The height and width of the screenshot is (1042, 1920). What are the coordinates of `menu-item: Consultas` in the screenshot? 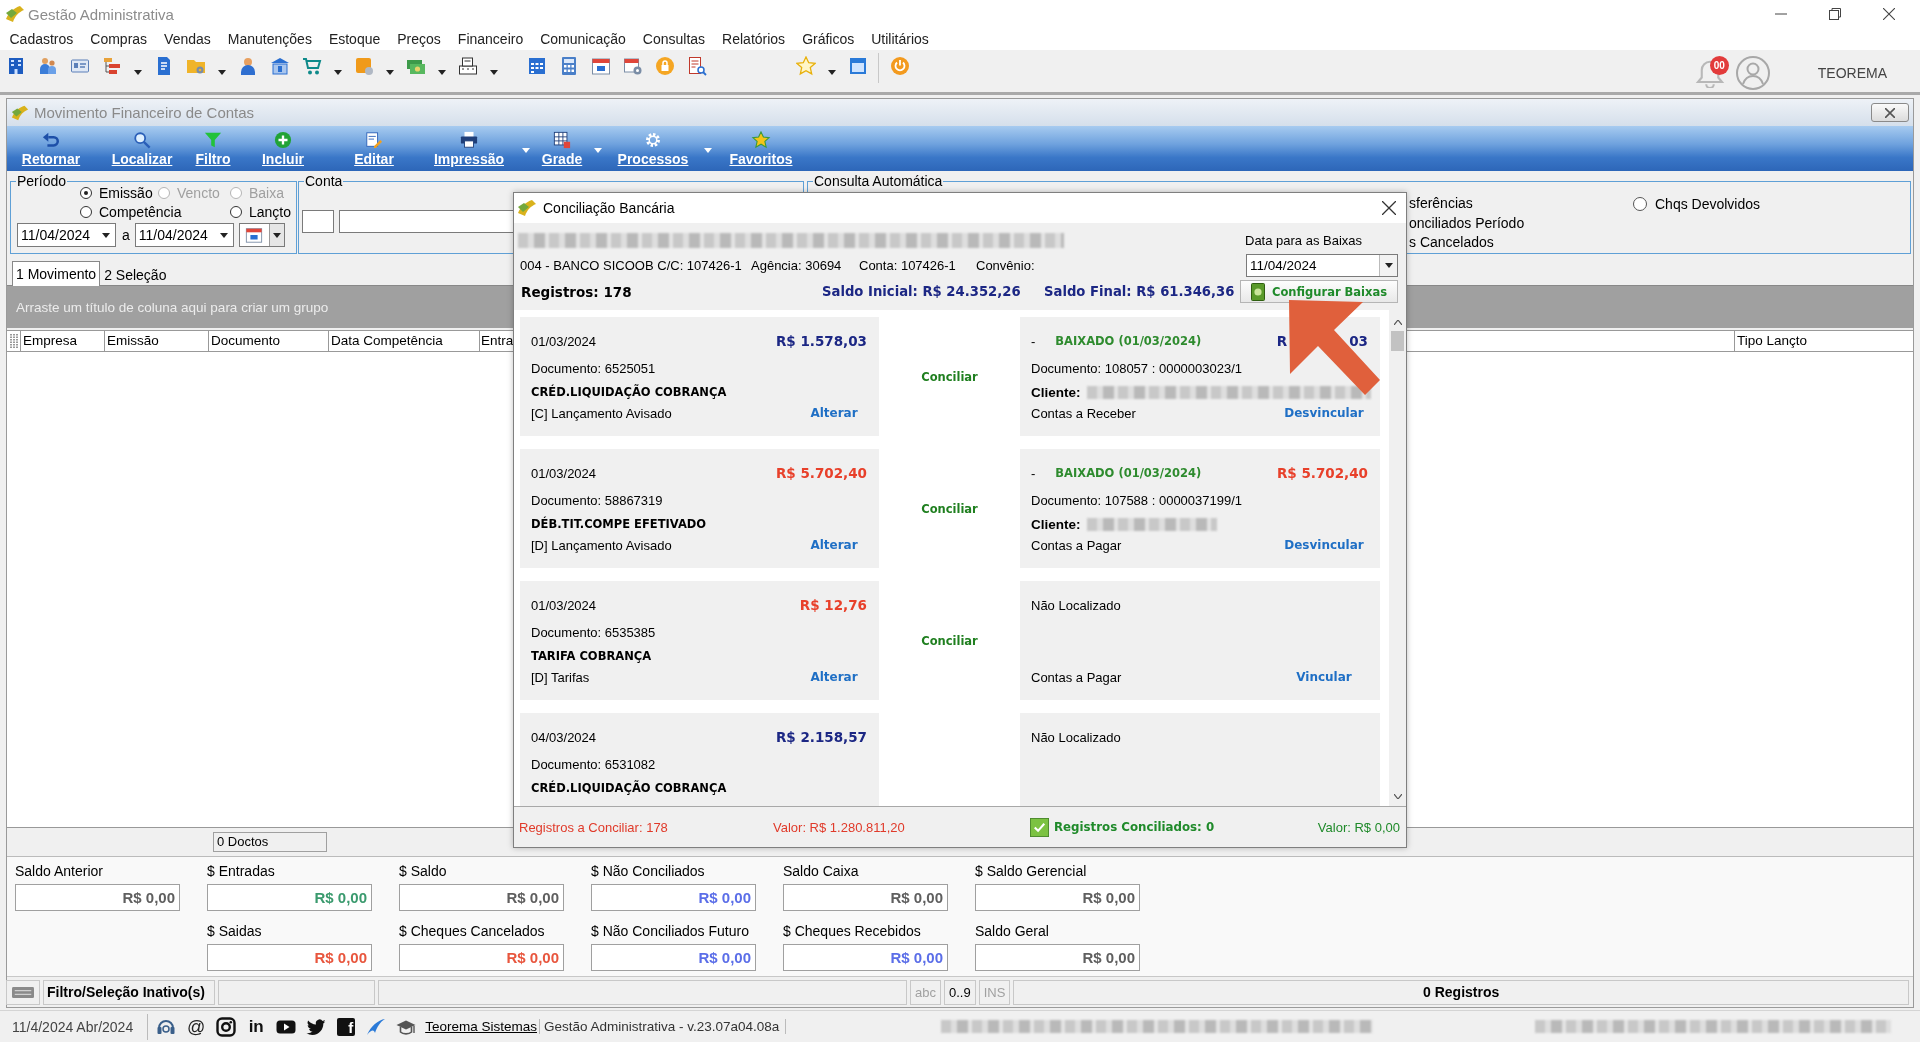 It's located at (674, 39).